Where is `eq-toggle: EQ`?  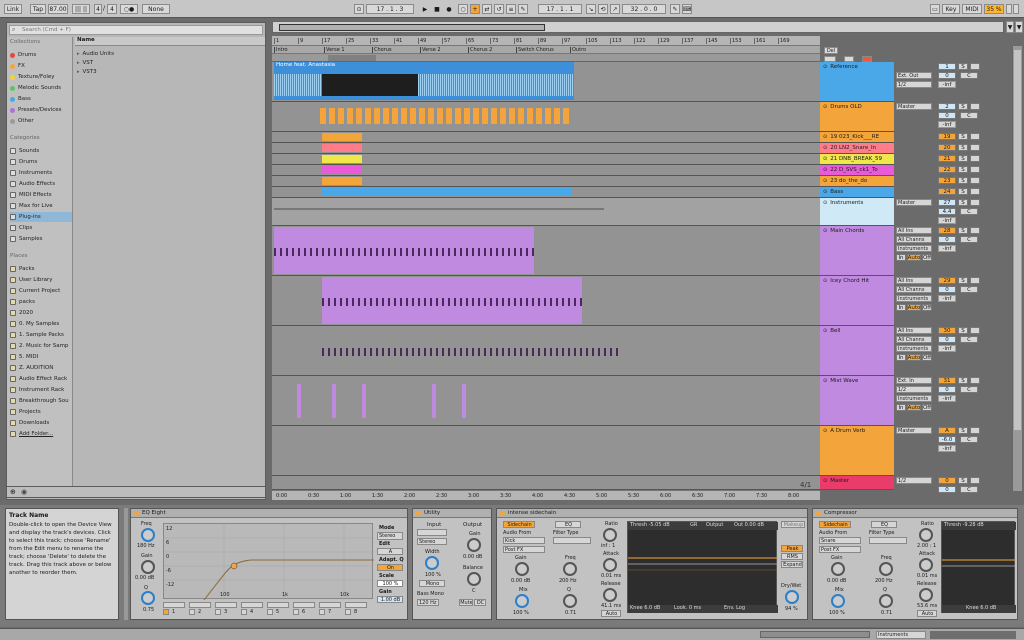 eq-toggle: EQ is located at coordinates (568, 524).